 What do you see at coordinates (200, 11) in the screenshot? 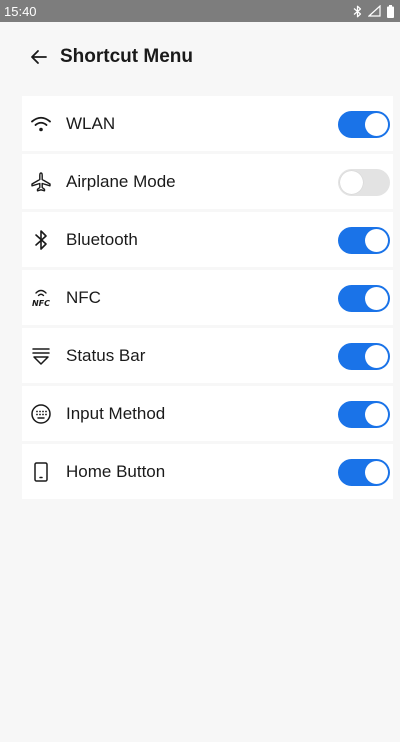
I see `status-bar: 15:40` at bounding box center [200, 11].